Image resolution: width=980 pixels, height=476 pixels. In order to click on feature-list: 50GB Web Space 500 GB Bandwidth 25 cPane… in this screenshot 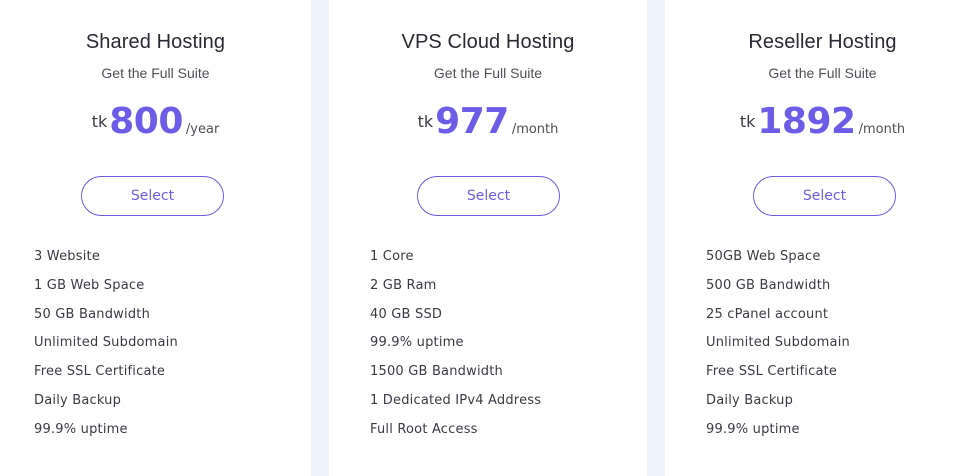, I will do `click(778, 349)`.